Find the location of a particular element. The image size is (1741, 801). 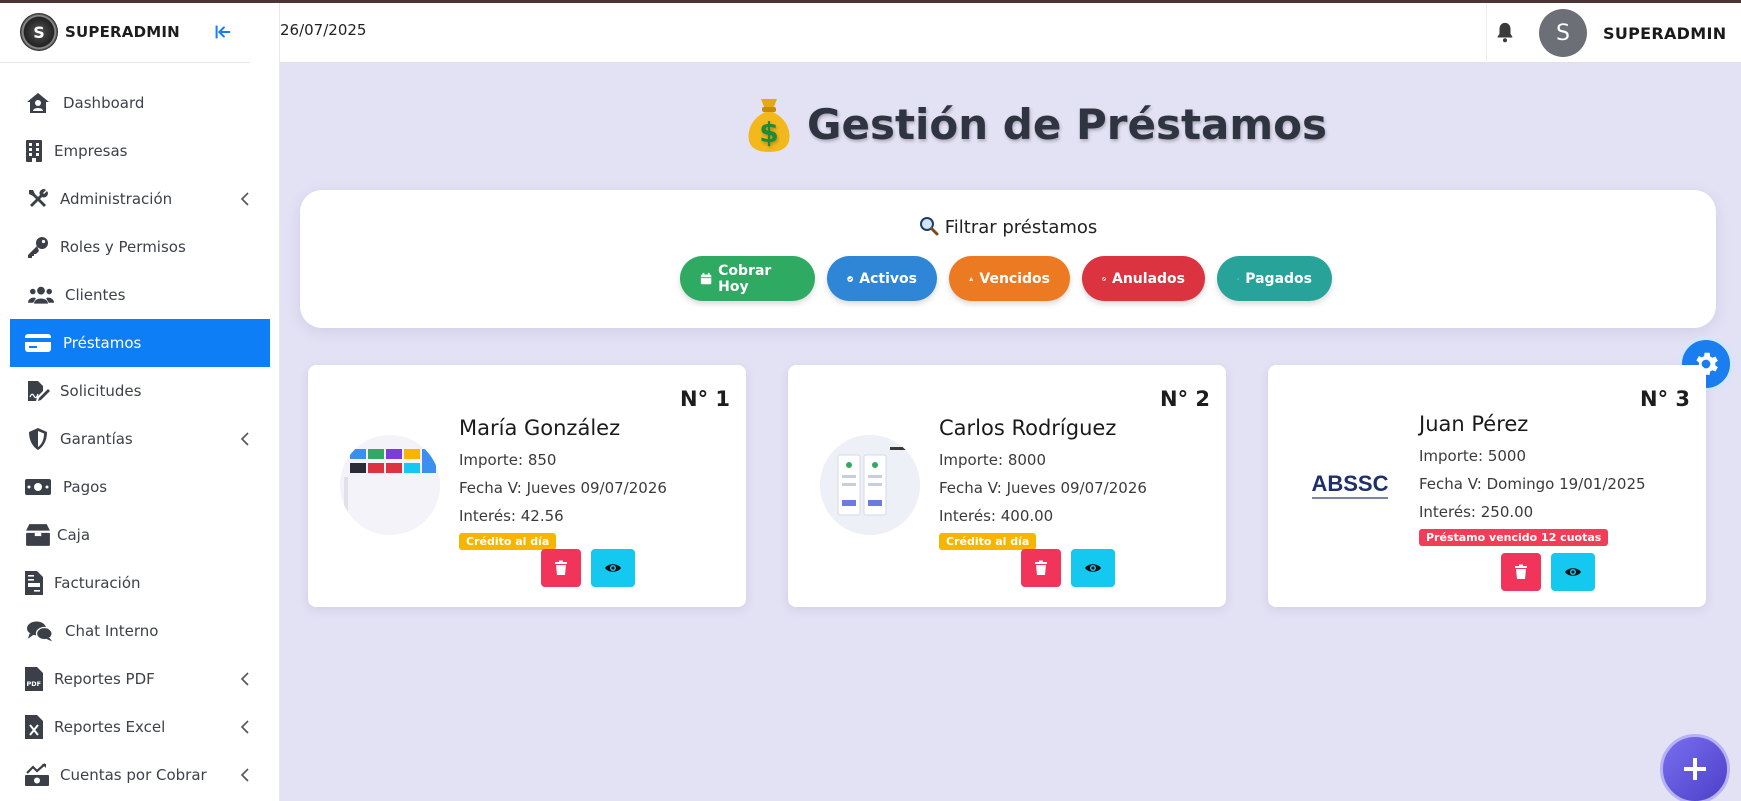

sidebar-item-cuentas-cobrar: Cuentas por Cobrar is located at coordinates (140, 775).